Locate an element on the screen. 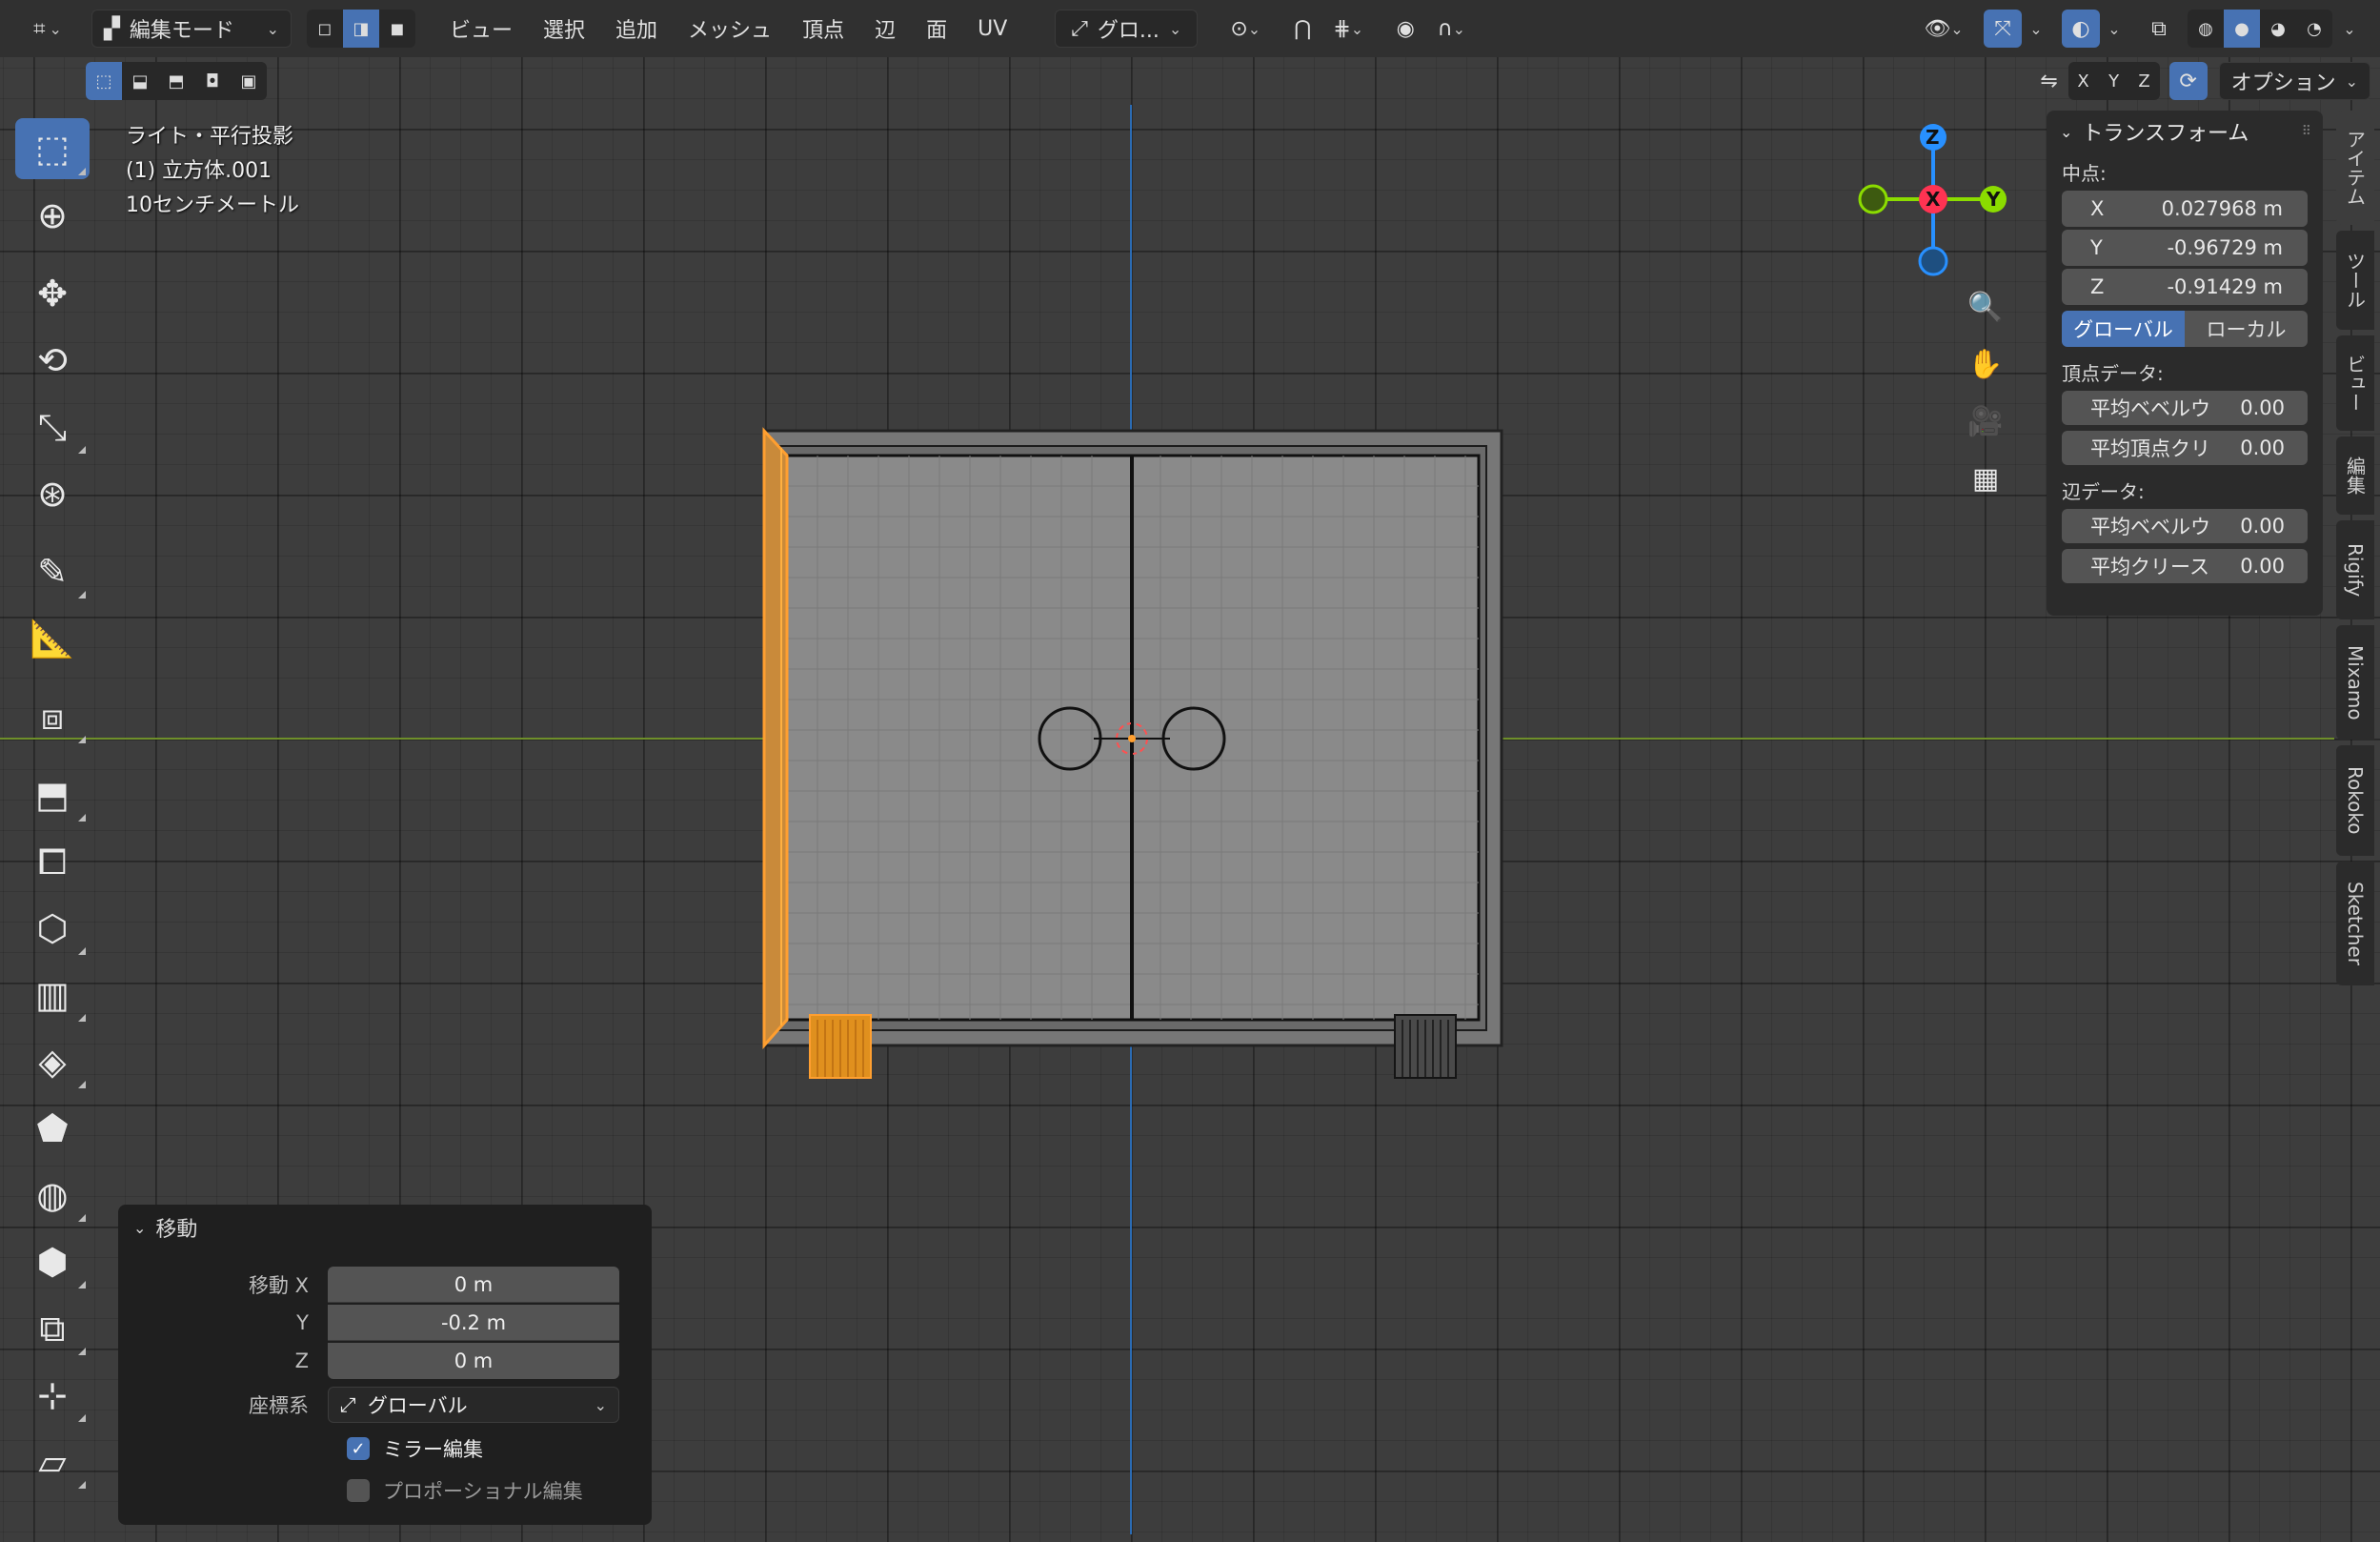 The width and height of the screenshot is (2380, 1542). coord-system-dropdown: ⤢ グローバル ⌄ is located at coordinates (473, 1405).